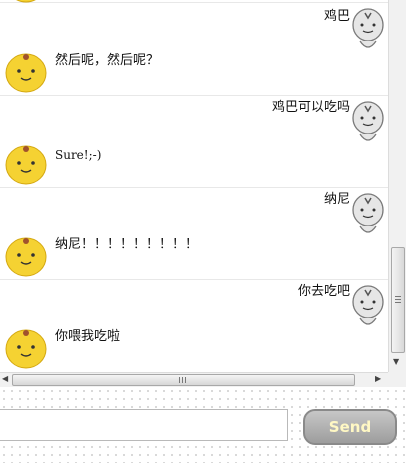 This screenshot has height=463, width=407. I want to click on bot-message: Sure!;-), so click(78, 155).